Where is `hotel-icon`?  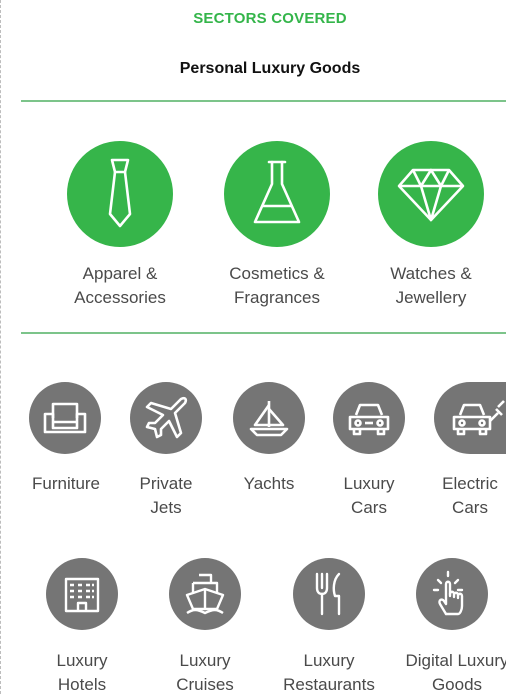 hotel-icon is located at coordinates (82, 594).